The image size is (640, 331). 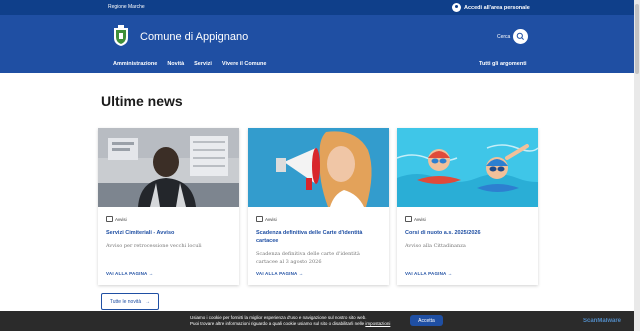 I want to click on search-icon, so click(x=520, y=36).